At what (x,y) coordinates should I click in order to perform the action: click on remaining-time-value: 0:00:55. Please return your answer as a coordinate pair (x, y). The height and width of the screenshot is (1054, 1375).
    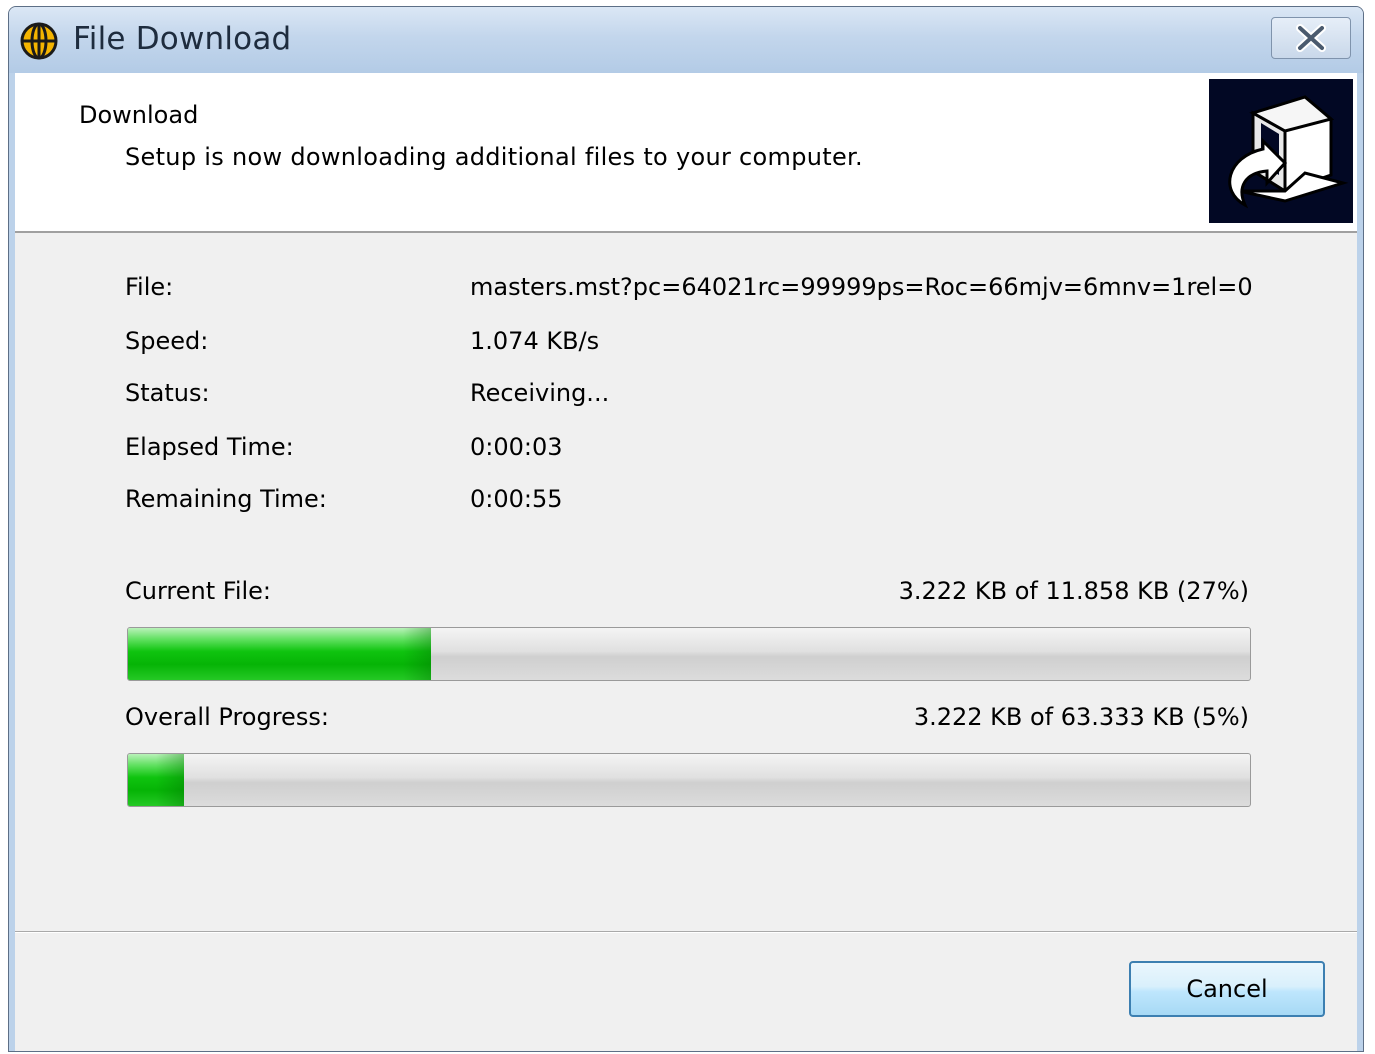
    Looking at the image, I should click on (516, 499).